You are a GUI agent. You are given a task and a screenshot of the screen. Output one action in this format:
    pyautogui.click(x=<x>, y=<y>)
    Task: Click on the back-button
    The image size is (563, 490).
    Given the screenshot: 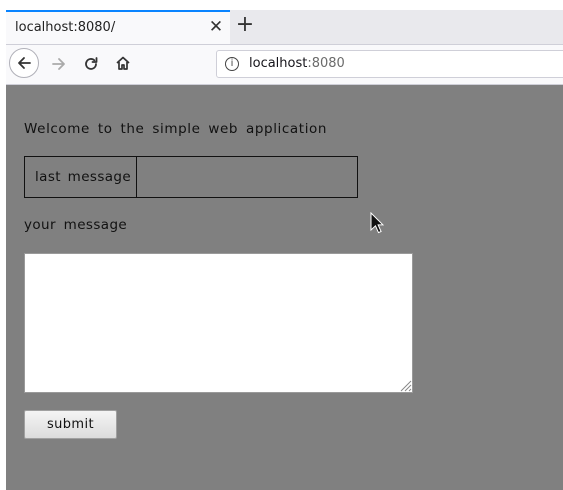 What is the action you would take?
    pyautogui.click(x=24, y=63)
    